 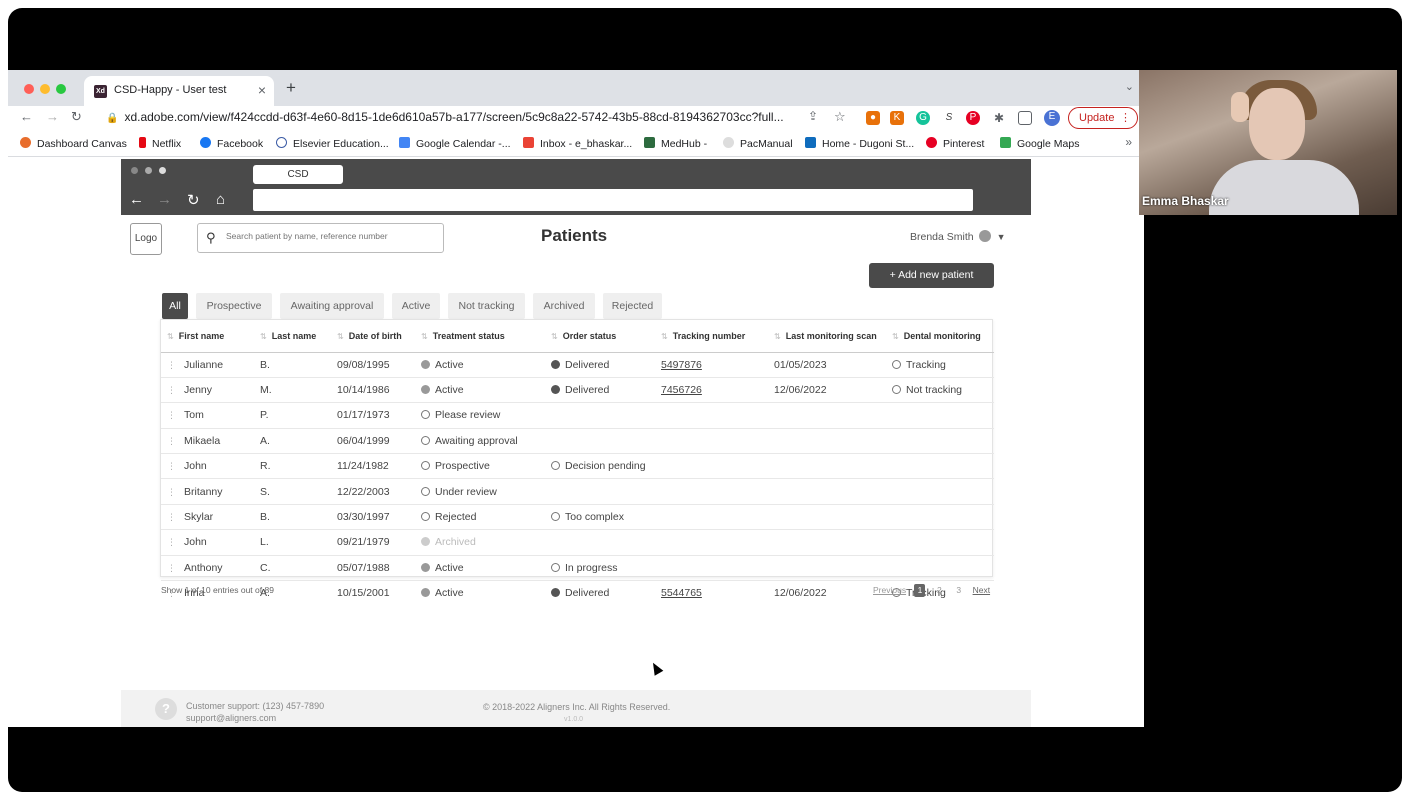 What do you see at coordinates (1025, 118) in the screenshot?
I see `sidepanel-icon` at bounding box center [1025, 118].